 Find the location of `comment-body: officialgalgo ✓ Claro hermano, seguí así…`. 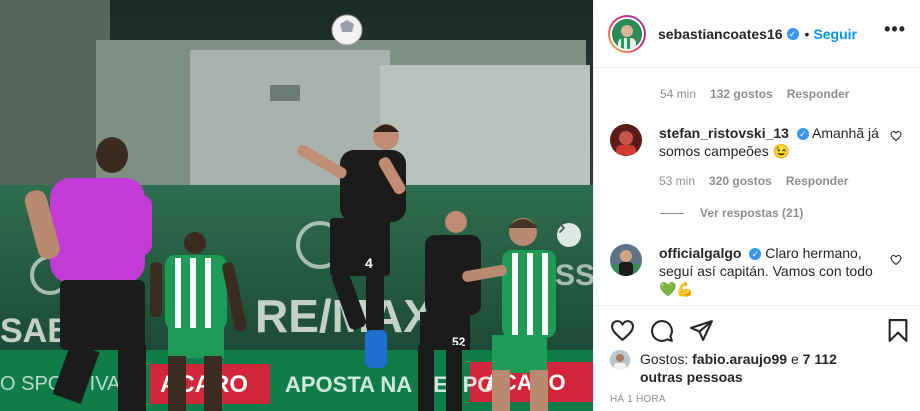

comment-body: officialgalgo ✓ Claro hermano, seguí así… is located at coordinates (774, 271).